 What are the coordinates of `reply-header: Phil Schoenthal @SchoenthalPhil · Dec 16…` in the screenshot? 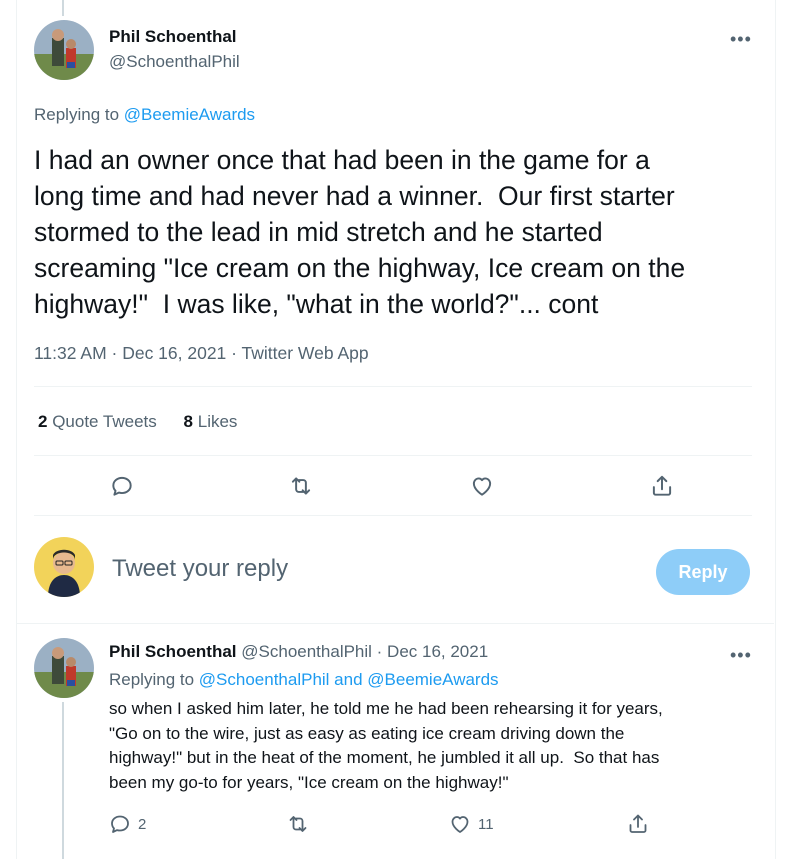 It's located at (298, 652).